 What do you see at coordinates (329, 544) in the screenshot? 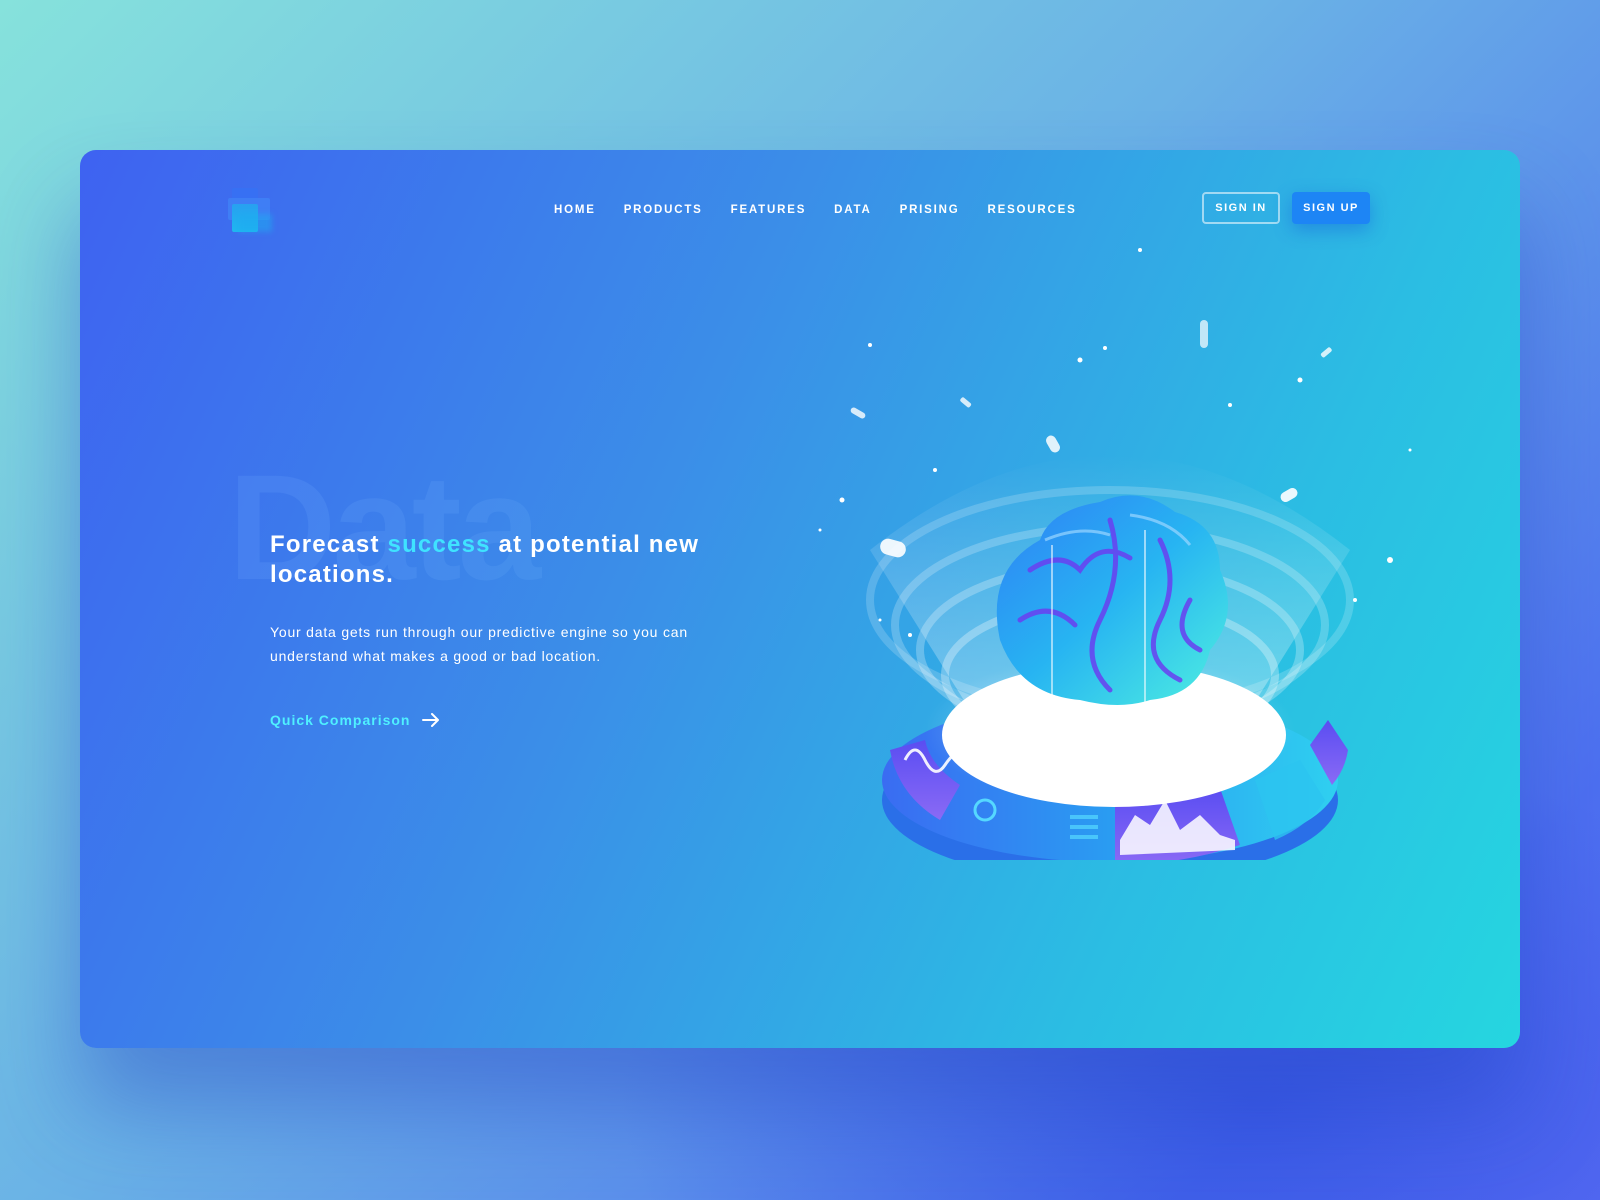
I see `headline-text-start: Forecast` at bounding box center [329, 544].